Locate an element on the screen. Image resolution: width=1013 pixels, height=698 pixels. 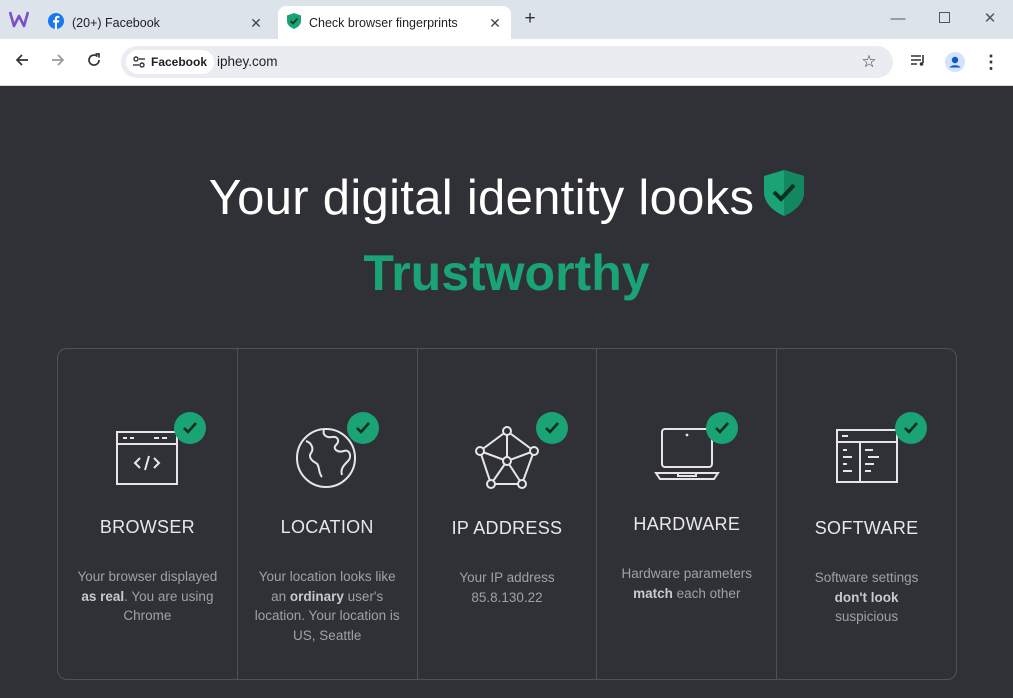
new-tab-plus-icon: + is located at coordinates (530, 19).